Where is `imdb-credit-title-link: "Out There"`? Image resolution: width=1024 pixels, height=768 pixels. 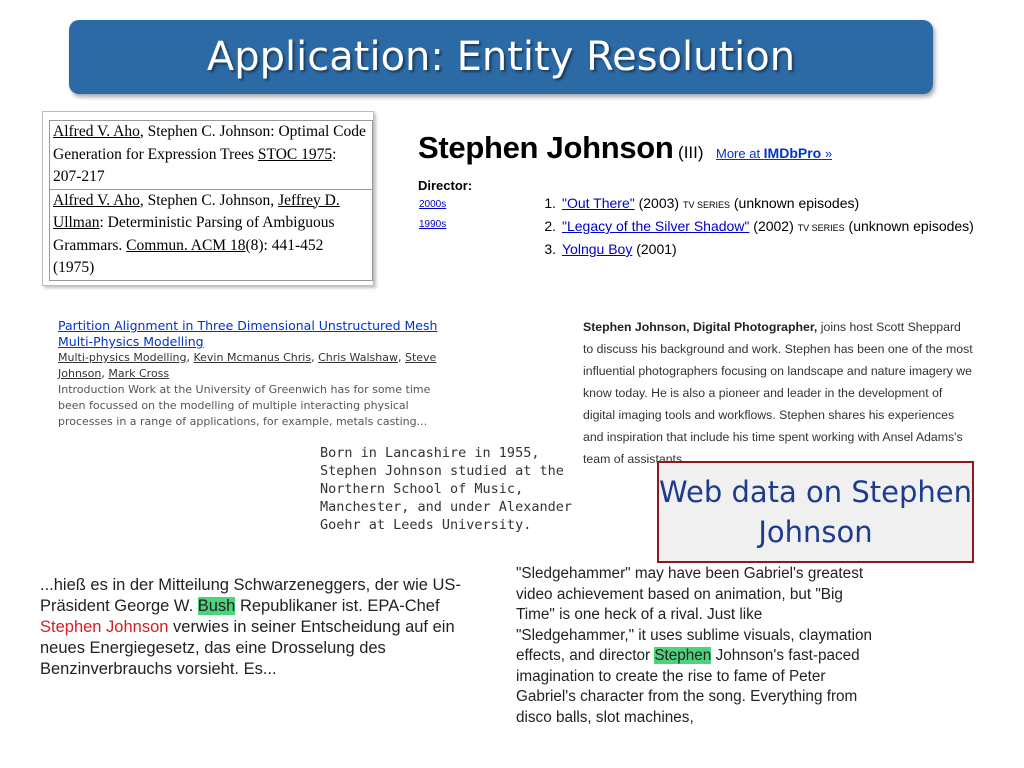 imdb-credit-title-link: "Out There" is located at coordinates (598, 203).